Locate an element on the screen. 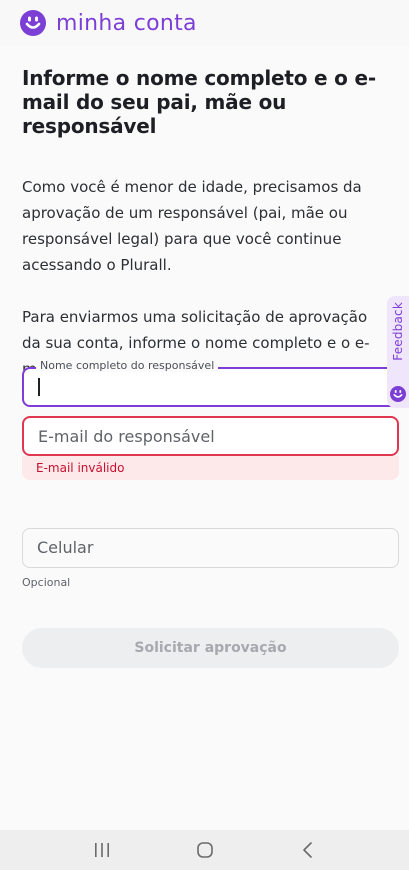  home-button is located at coordinates (205, 850).